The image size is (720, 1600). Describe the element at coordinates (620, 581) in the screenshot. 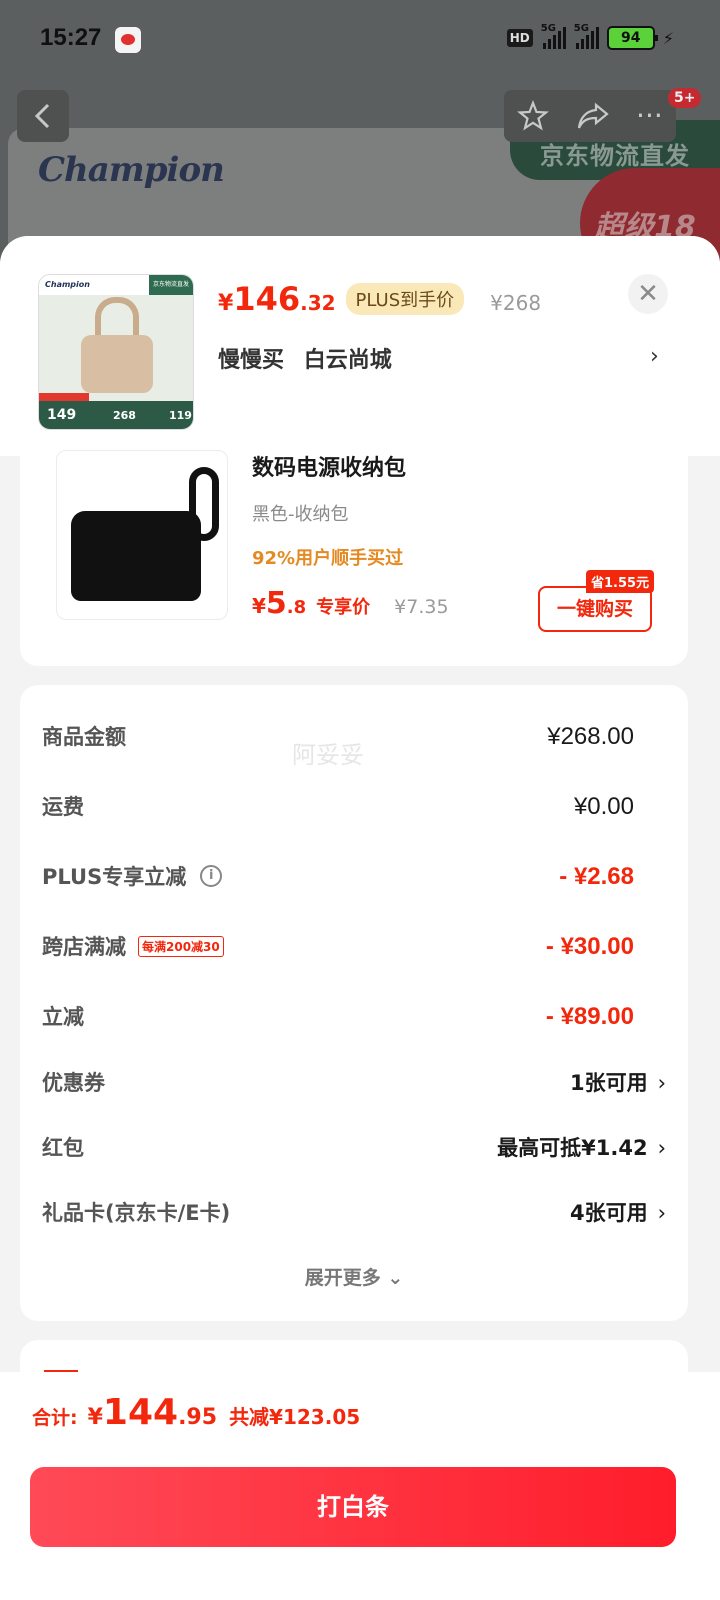

I see `save-badge: 省1.55元` at that location.